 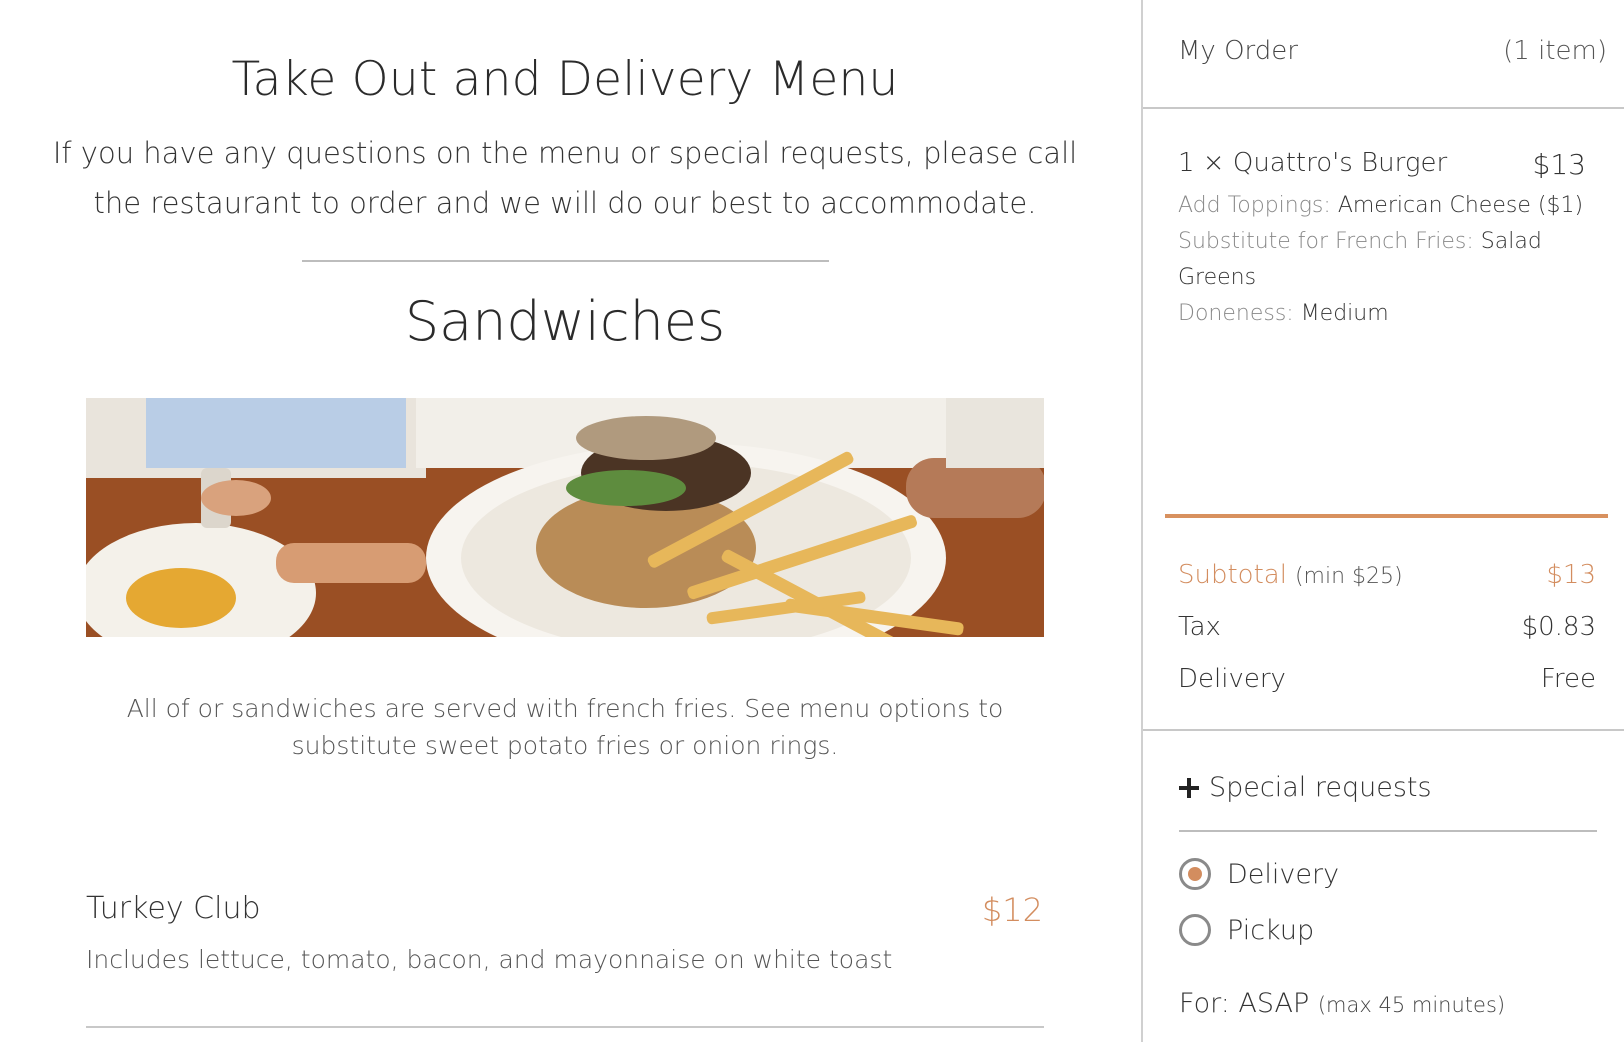 I want to click on special-requests-divider, so click(x=1388, y=831).